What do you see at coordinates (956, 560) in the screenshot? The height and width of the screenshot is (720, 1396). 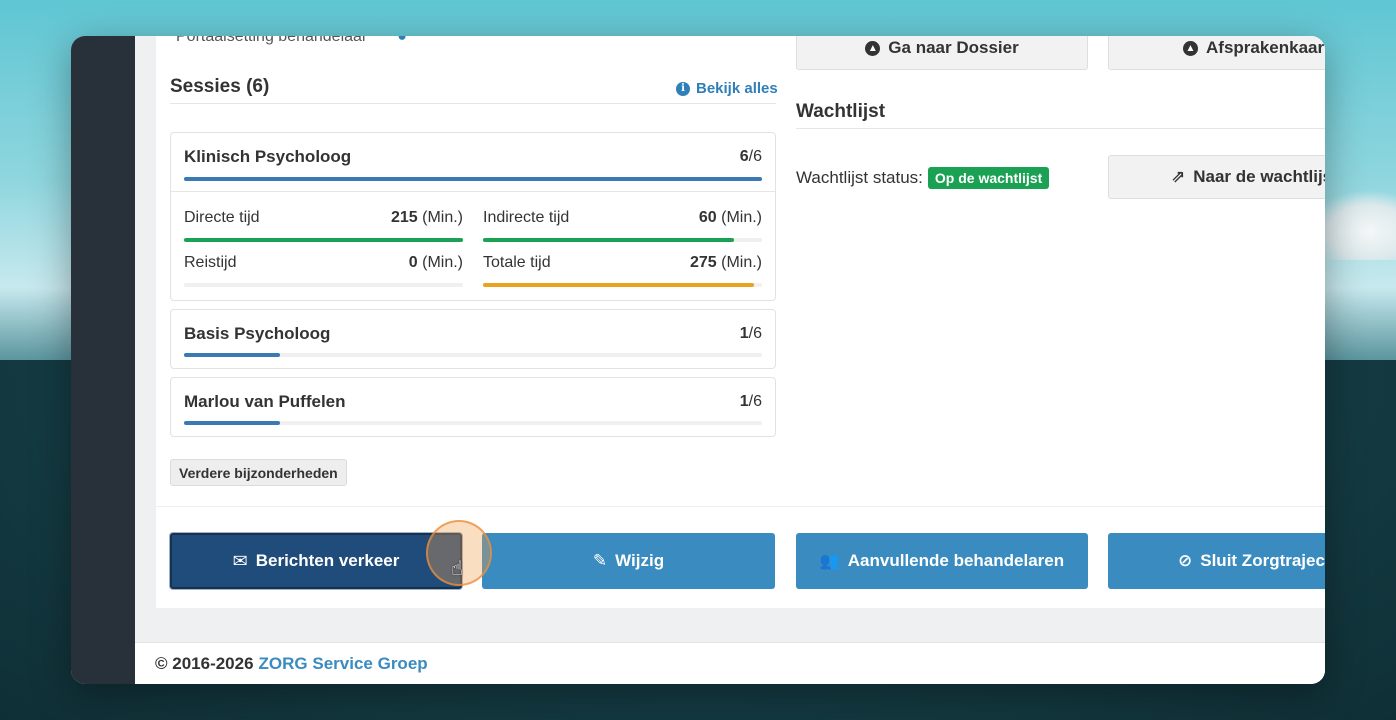 I see `additional-practitioners-label: Aanvullende behandelaren` at bounding box center [956, 560].